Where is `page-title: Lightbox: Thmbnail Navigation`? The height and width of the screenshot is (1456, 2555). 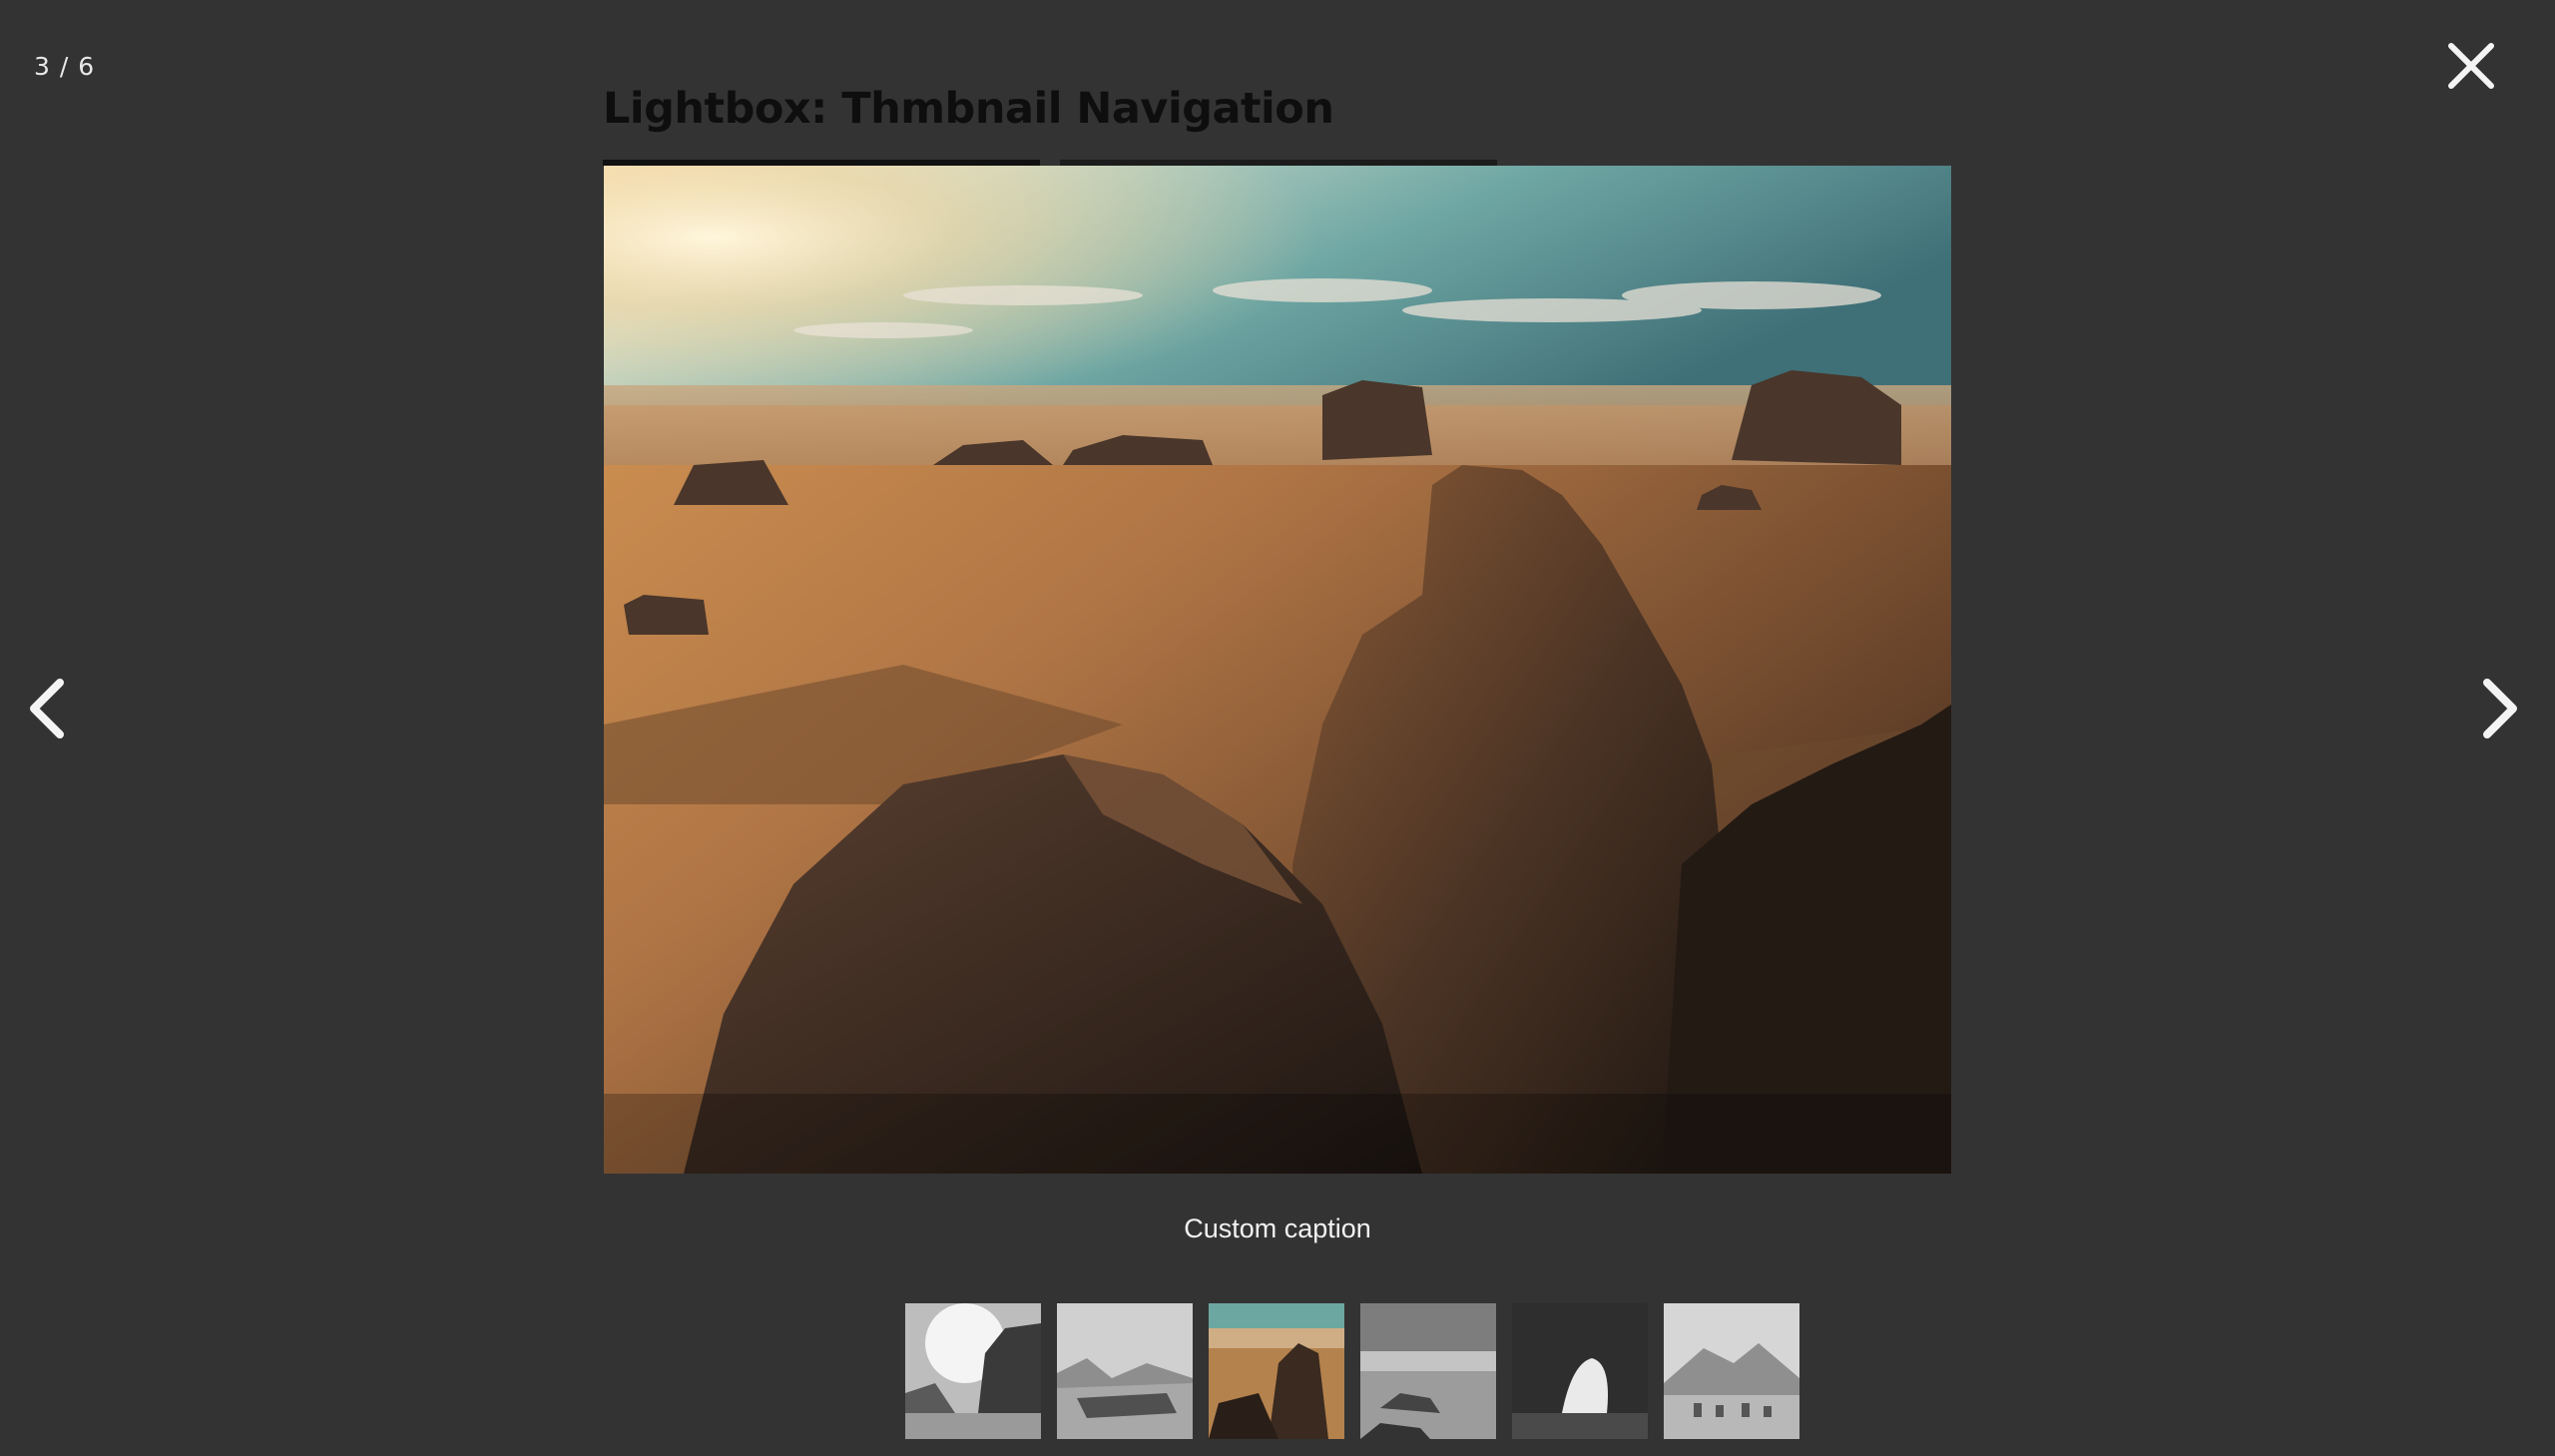
page-title: Lightbox: Thmbnail Navigation is located at coordinates (968, 109).